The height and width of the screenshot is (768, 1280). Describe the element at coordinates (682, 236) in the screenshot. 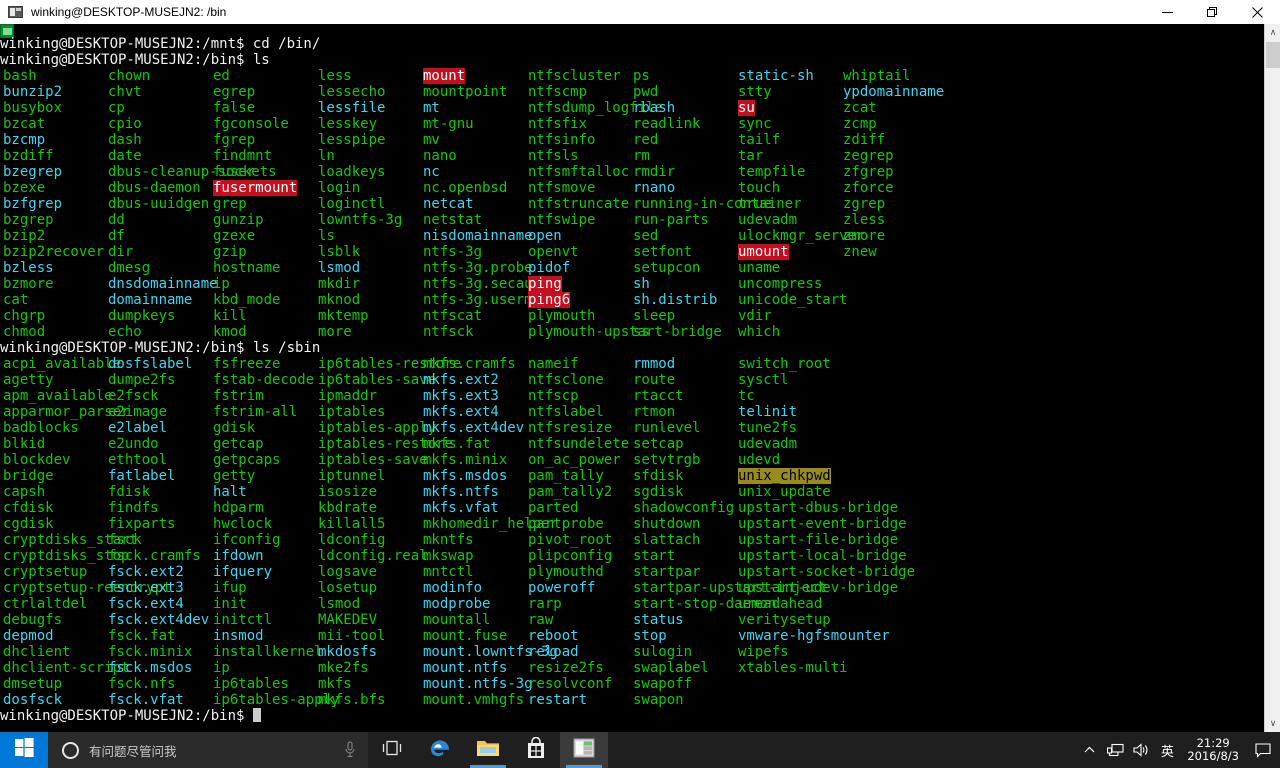

I see `file-entry-cell: sed` at that location.